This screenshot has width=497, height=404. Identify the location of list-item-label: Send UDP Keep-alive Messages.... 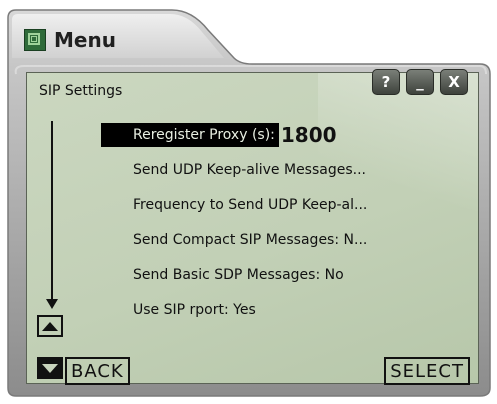
(249, 169).